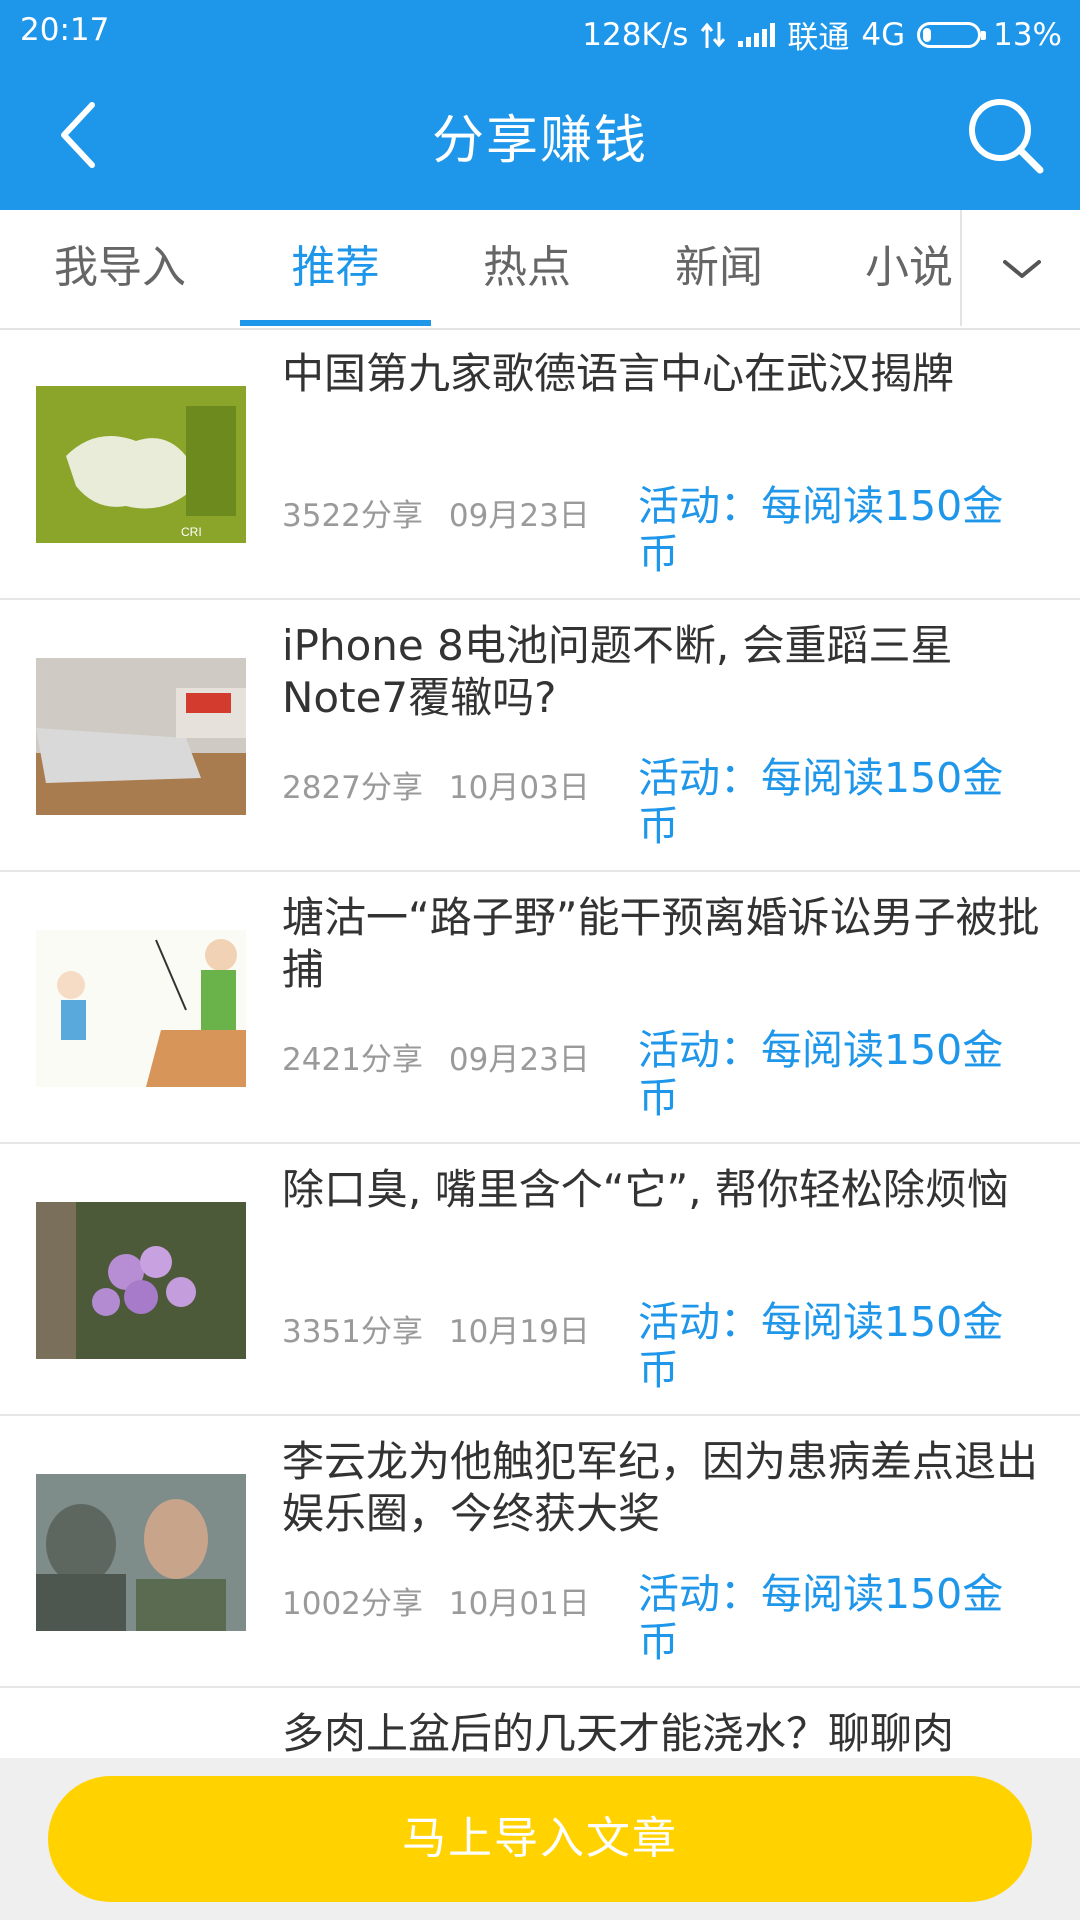 Image resolution: width=1080 pixels, height=1920 pixels. I want to click on data-transfer-icon, so click(713, 35).